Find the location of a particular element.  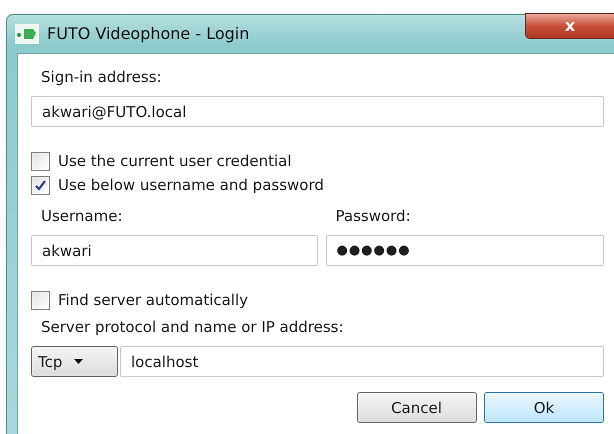

window-title: FUTO Videophone - Login is located at coordinates (148, 34).